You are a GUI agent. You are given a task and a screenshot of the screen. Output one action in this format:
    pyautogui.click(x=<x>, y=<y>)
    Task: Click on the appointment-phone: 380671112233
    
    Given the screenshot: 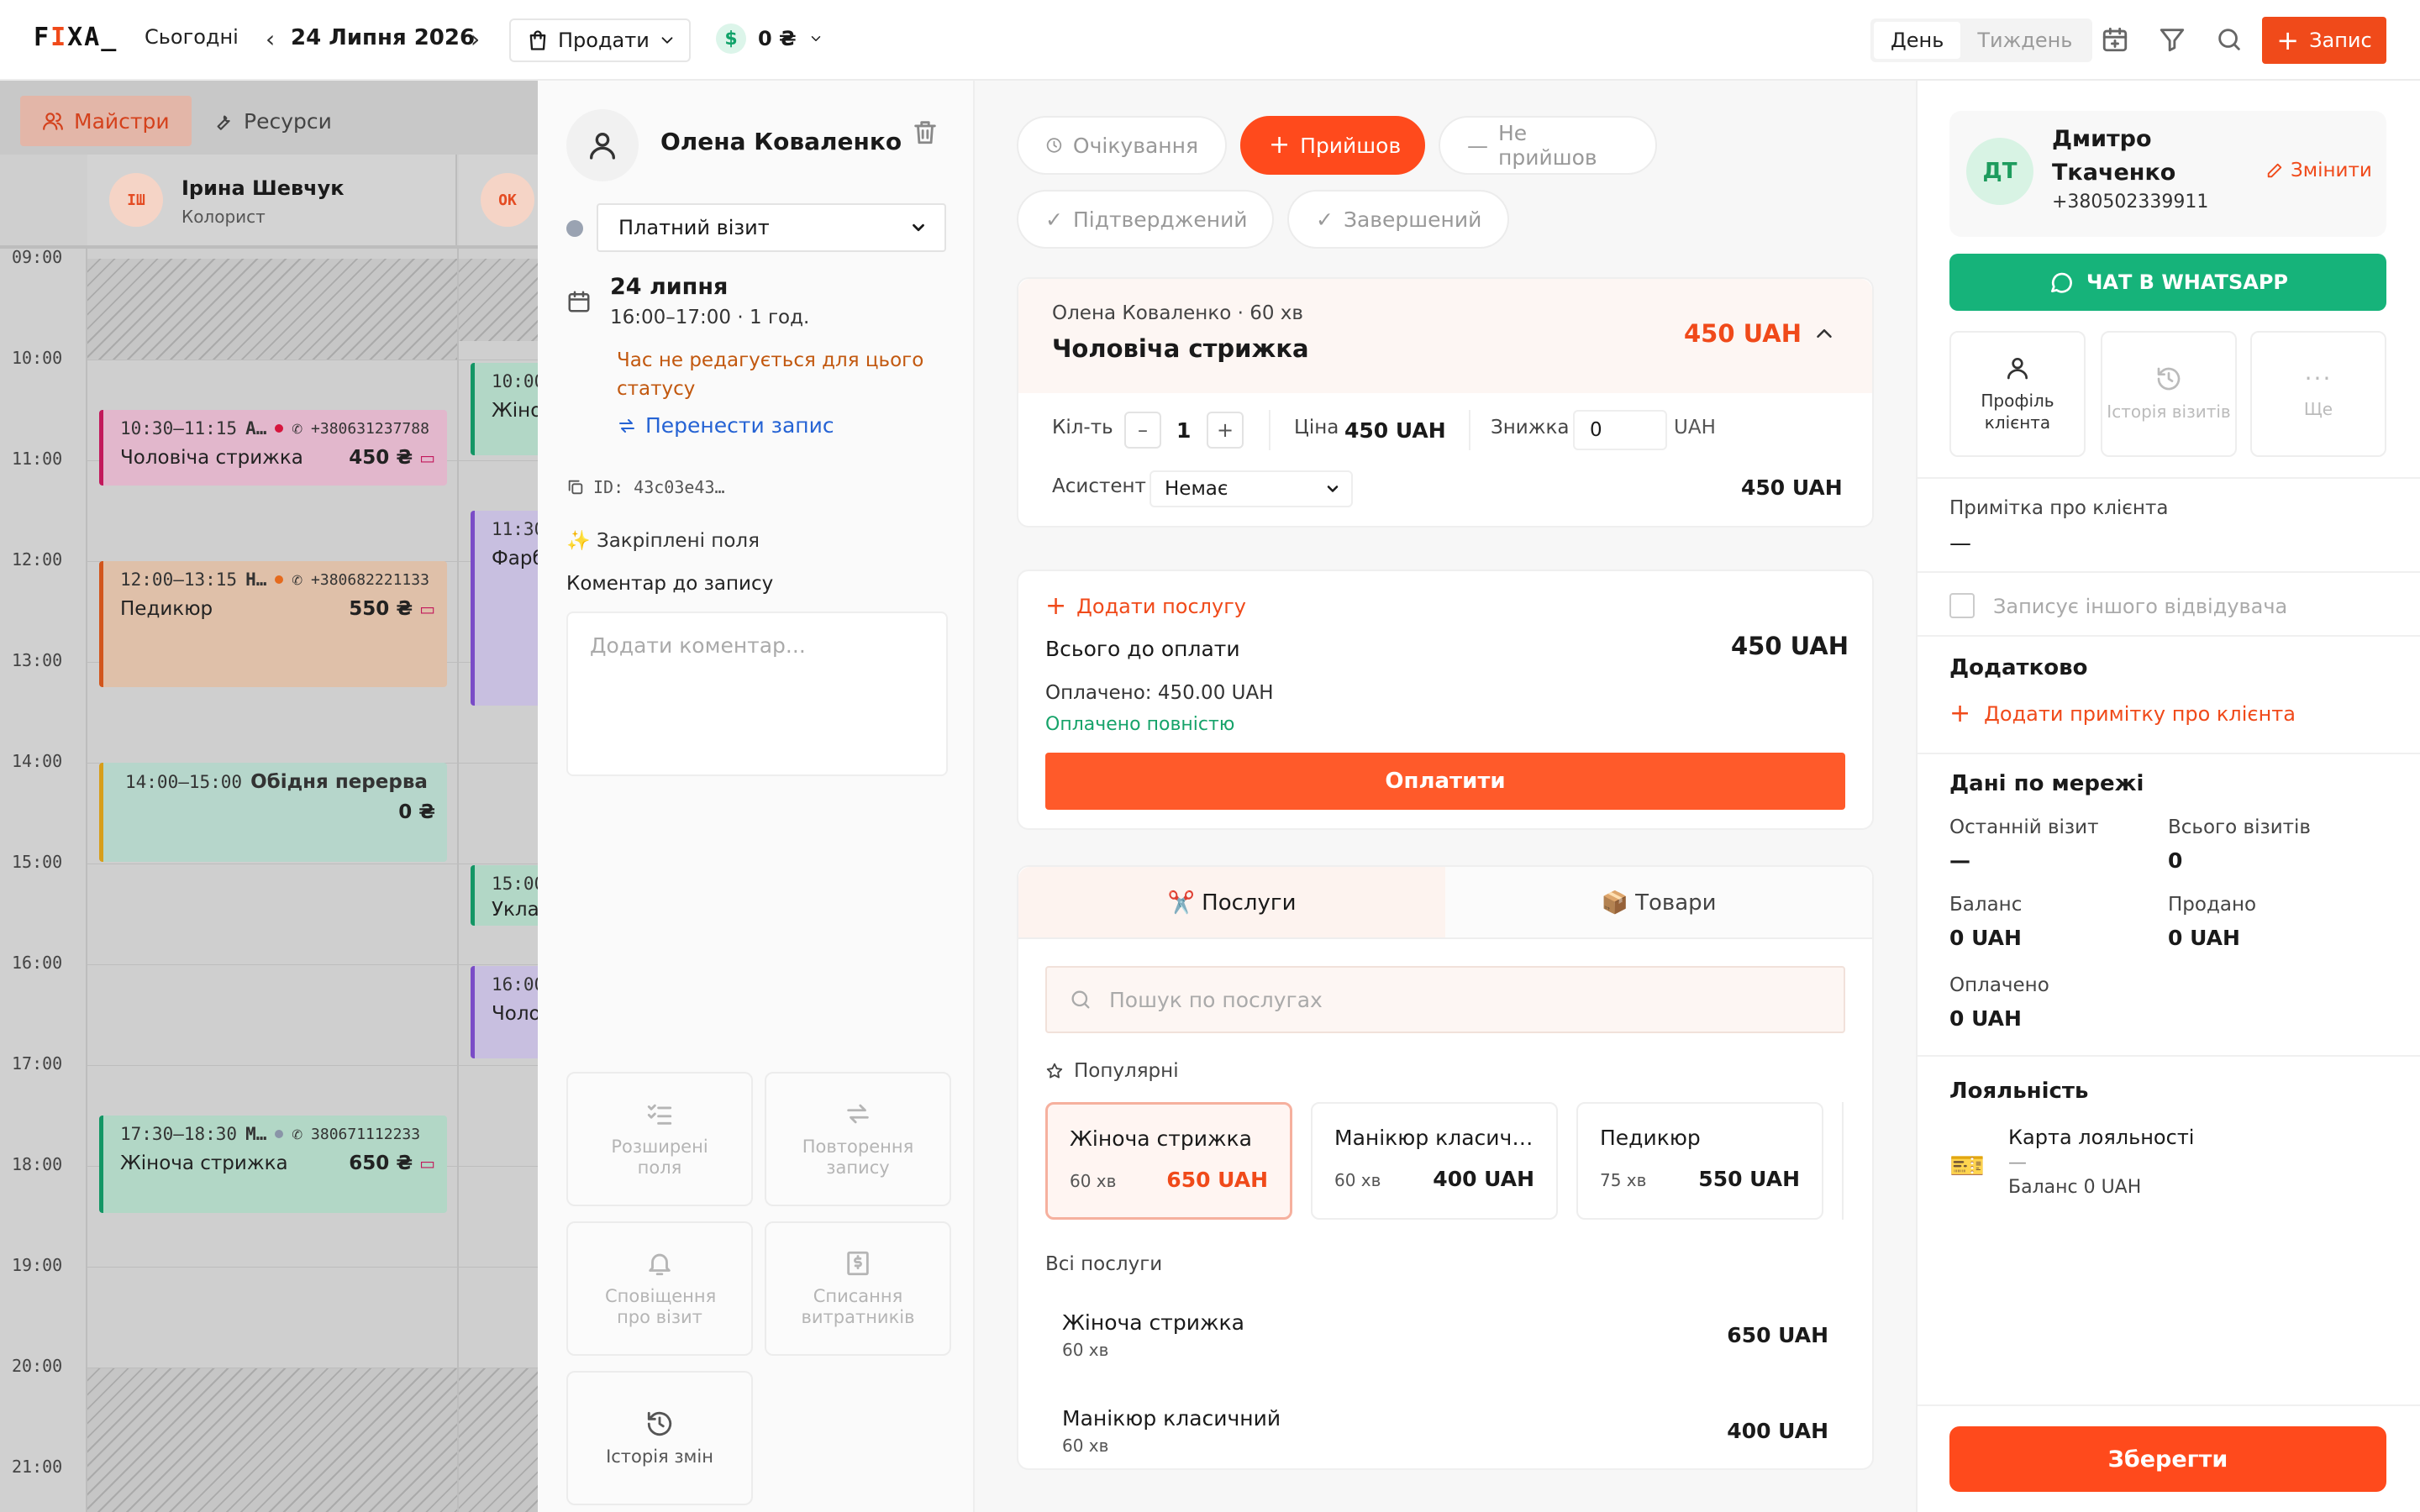 What is the action you would take?
    pyautogui.click(x=366, y=1134)
    